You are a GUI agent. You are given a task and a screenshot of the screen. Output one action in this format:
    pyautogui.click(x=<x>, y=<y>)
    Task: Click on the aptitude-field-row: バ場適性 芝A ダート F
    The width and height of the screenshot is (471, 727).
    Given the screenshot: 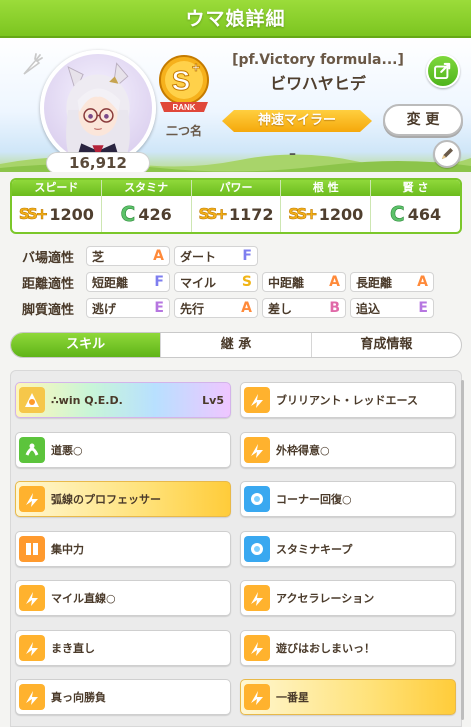 What is the action you would take?
    pyautogui.click(x=242, y=256)
    